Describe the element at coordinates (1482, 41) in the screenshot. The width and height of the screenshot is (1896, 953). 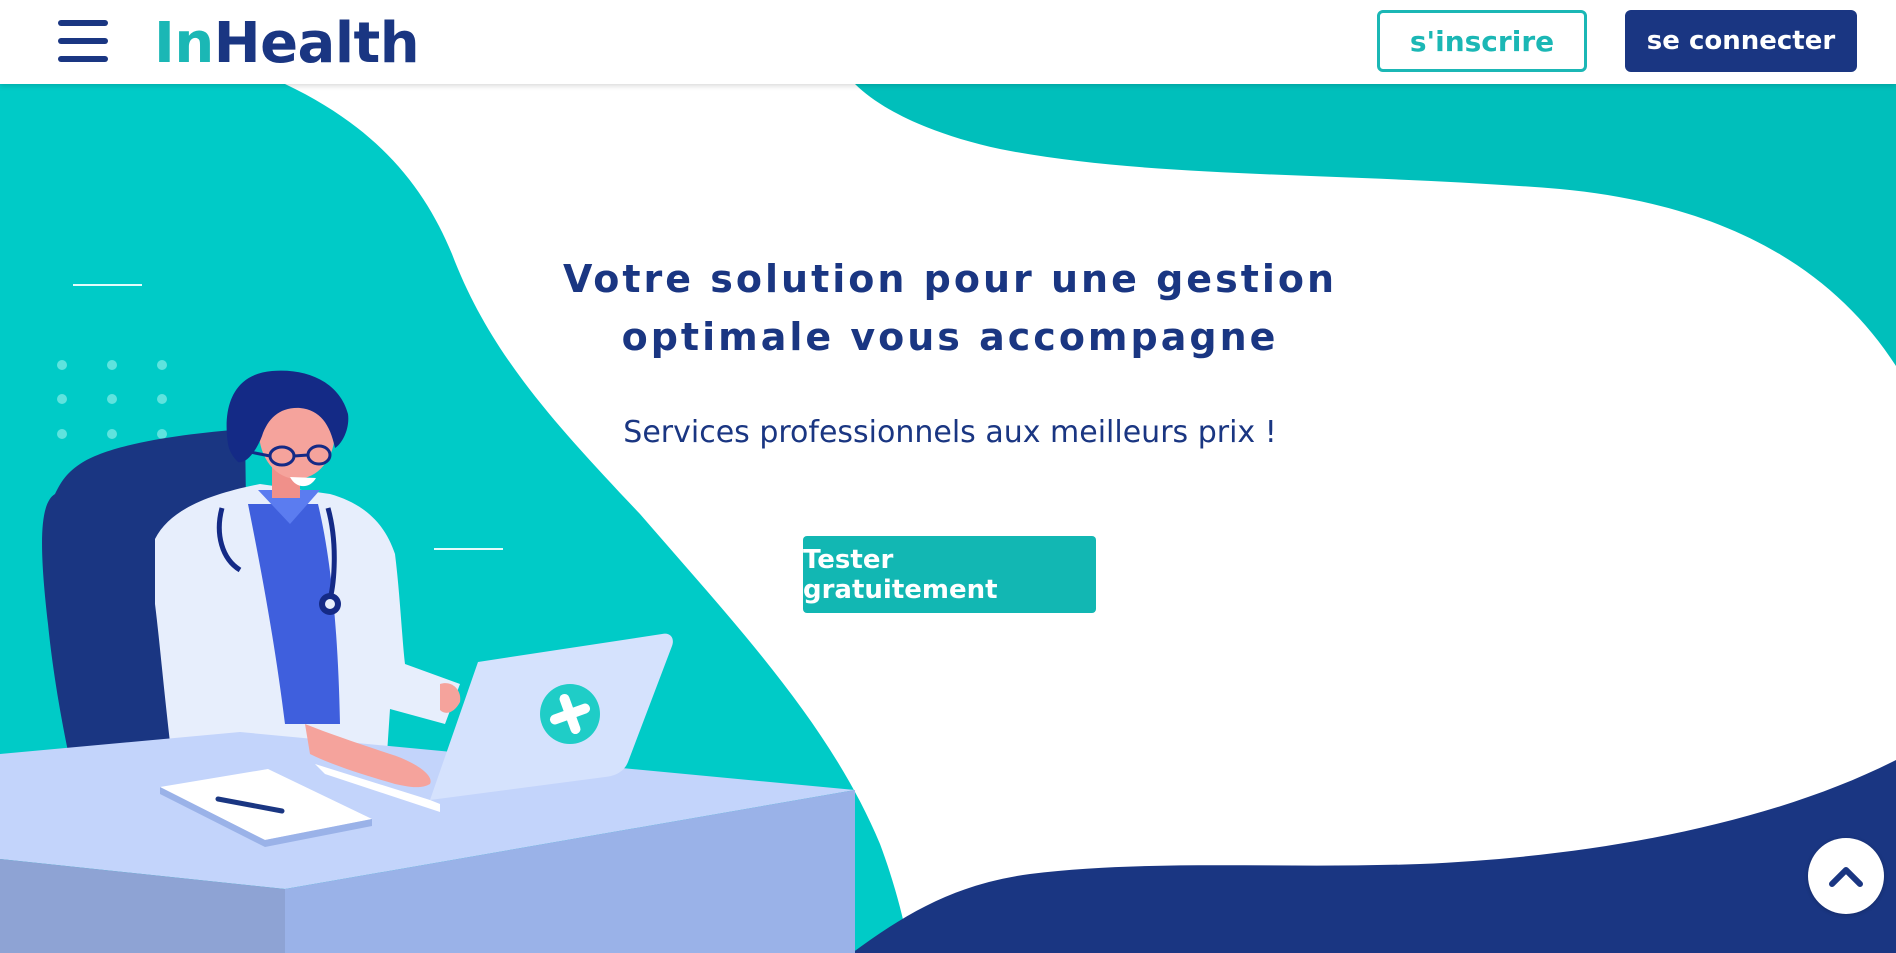
I see `signup-button: s'inscrire` at that location.